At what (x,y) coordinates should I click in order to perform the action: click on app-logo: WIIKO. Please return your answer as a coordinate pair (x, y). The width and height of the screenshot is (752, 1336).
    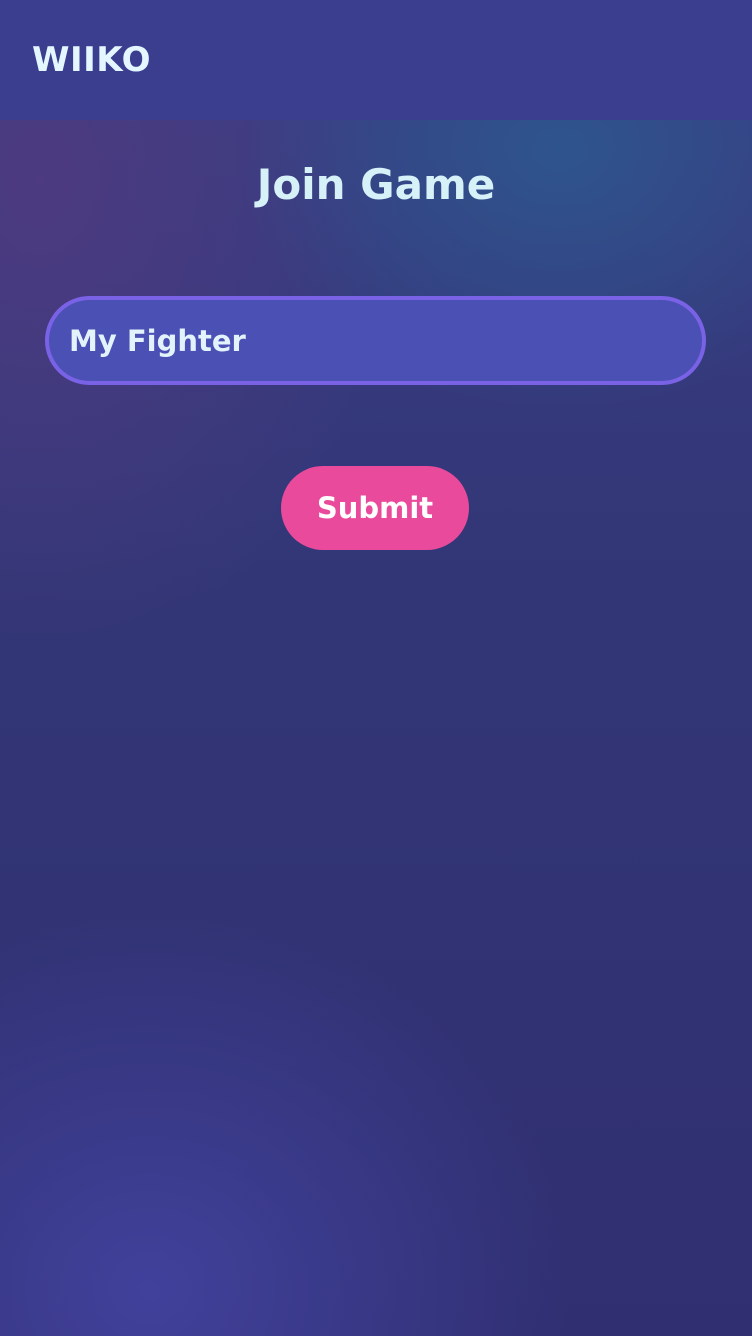
    Looking at the image, I should click on (91, 60).